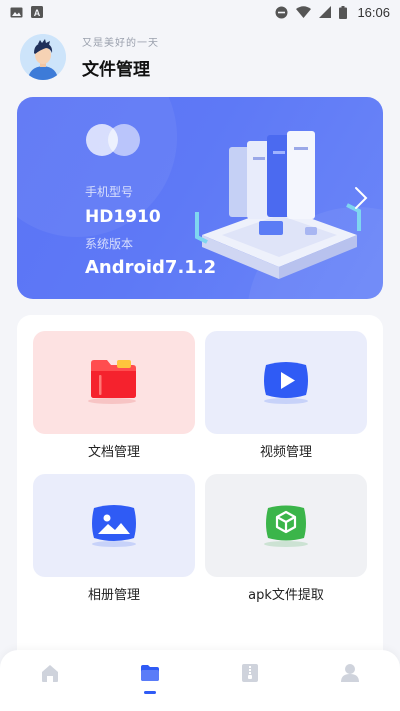 The width and height of the screenshot is (400, 711). I want to click on apk-cube-icon, so click(286, 526).